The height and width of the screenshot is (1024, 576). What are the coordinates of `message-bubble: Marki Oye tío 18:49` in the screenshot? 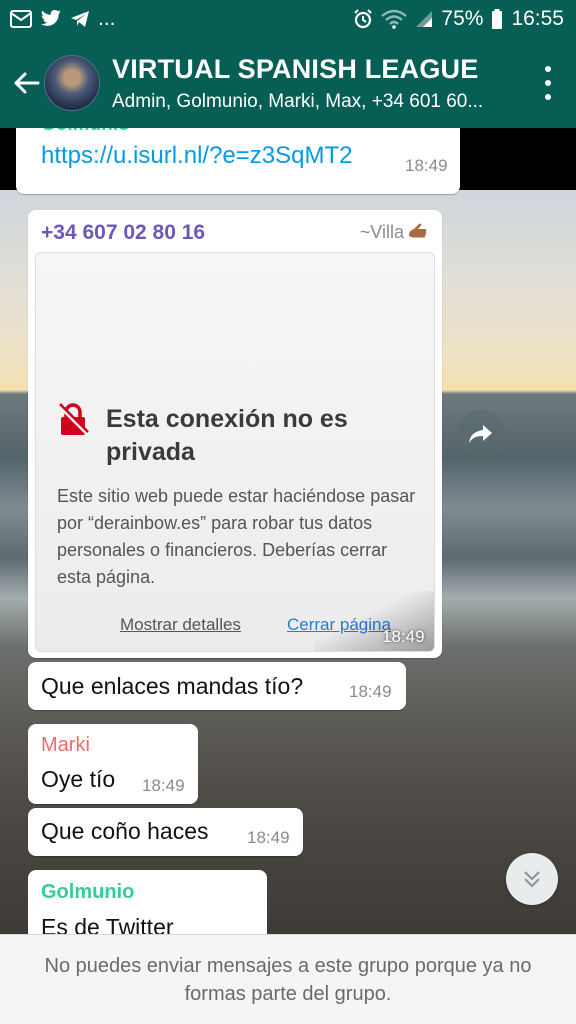 It's located at (113, 764).